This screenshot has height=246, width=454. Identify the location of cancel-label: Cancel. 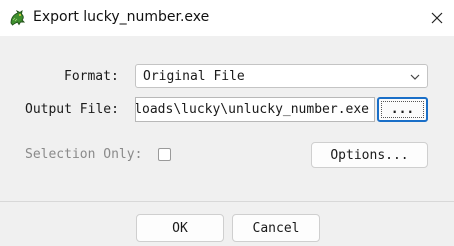
(276, 228).